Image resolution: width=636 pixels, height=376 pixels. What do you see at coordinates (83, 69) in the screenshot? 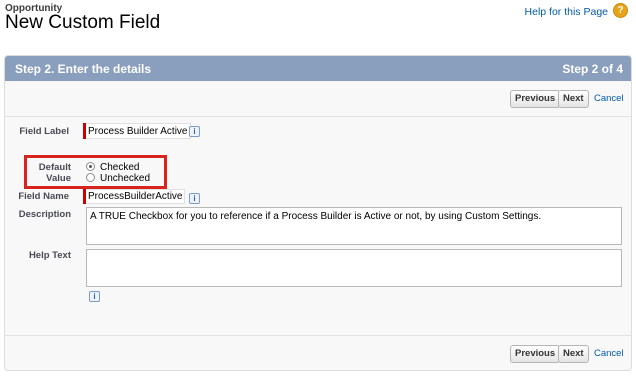
I see `step-title: Step 2. Enter the details` at bounding box center [83, 69].